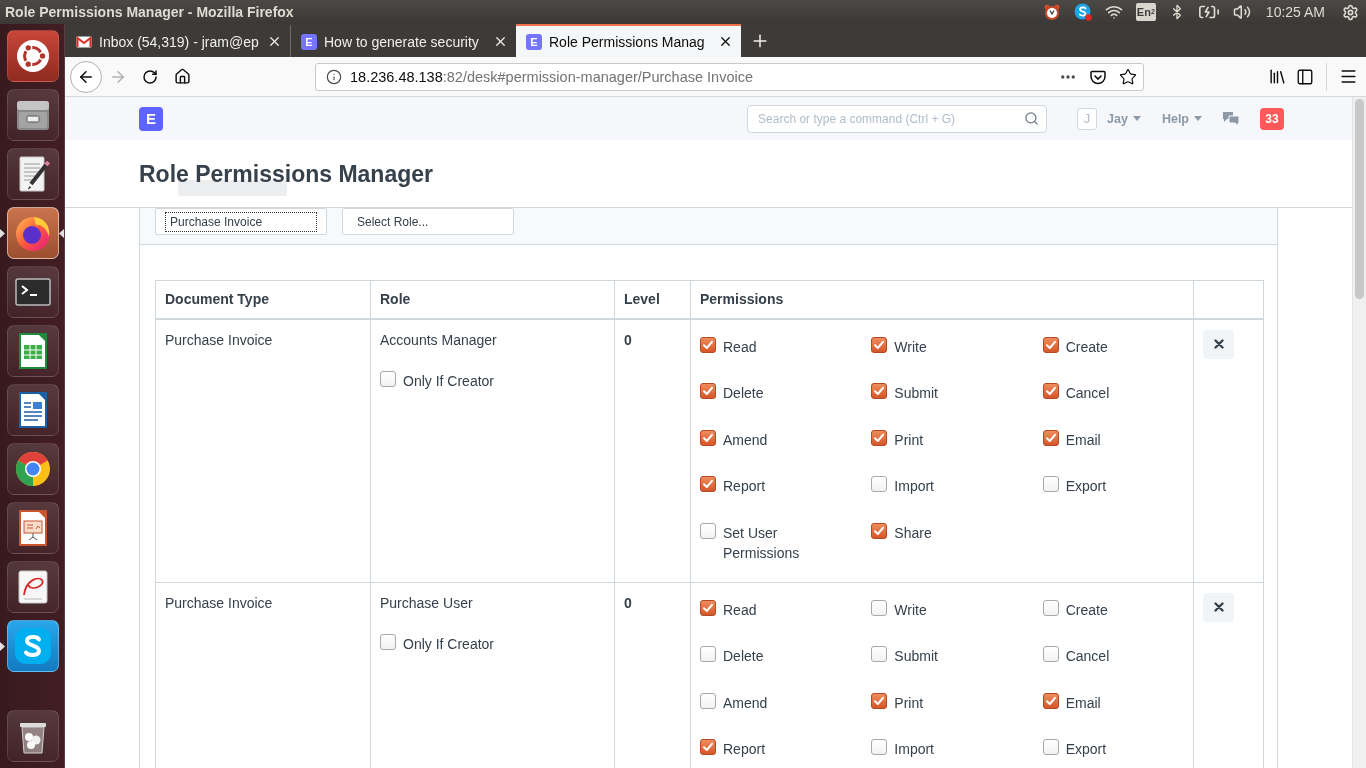 The image size is (1366, 768). Describe the element at coordinates (309, 41) in the screenshot. I see `site-favicon: E` at that location.